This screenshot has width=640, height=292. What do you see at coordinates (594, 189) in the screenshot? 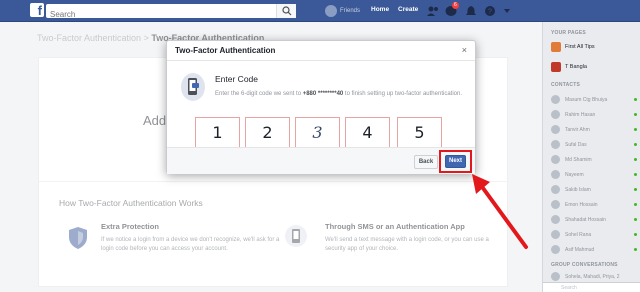
I see `contact-item: Sakib Islam` at bounding box center [594, 189].